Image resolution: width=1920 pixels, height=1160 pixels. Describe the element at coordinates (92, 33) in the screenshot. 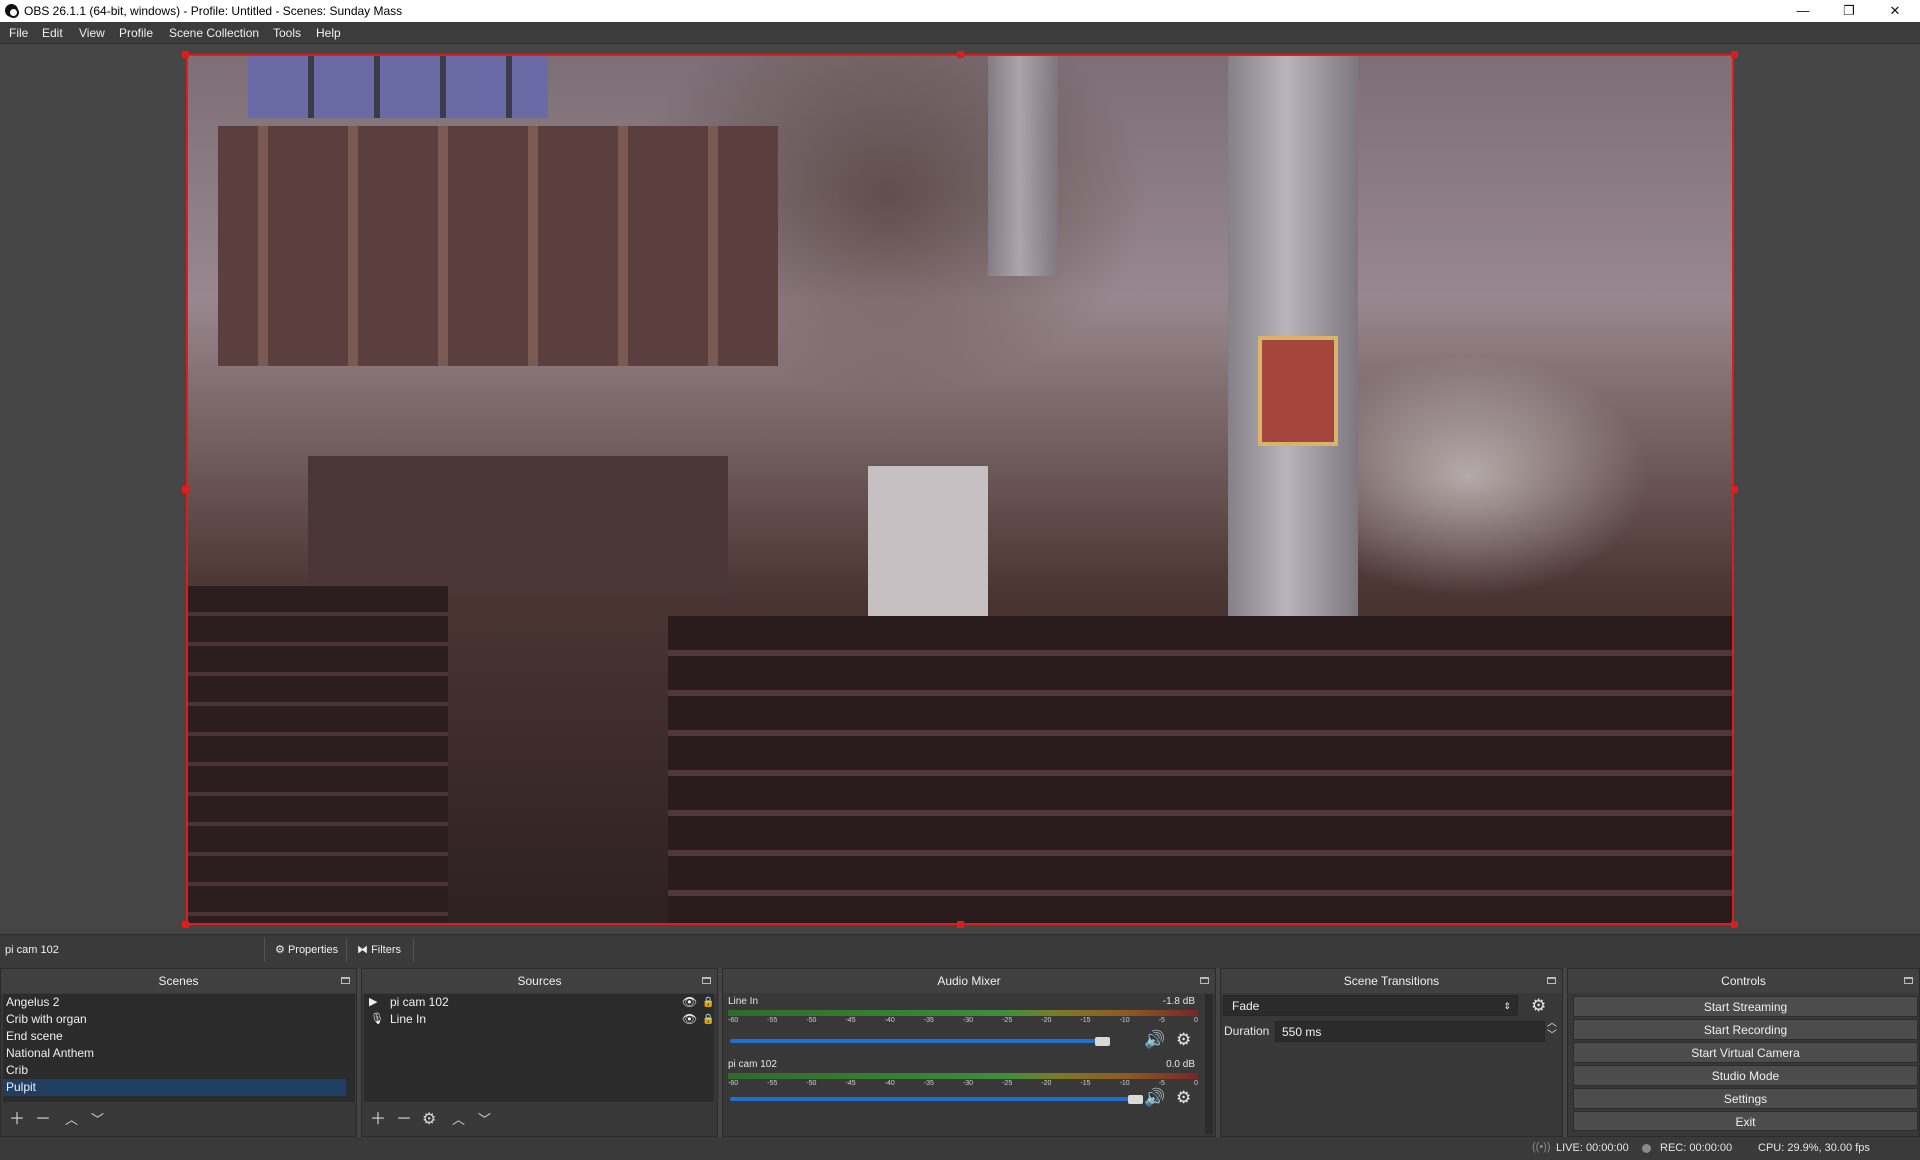

I see `menu-view: View` at that location.